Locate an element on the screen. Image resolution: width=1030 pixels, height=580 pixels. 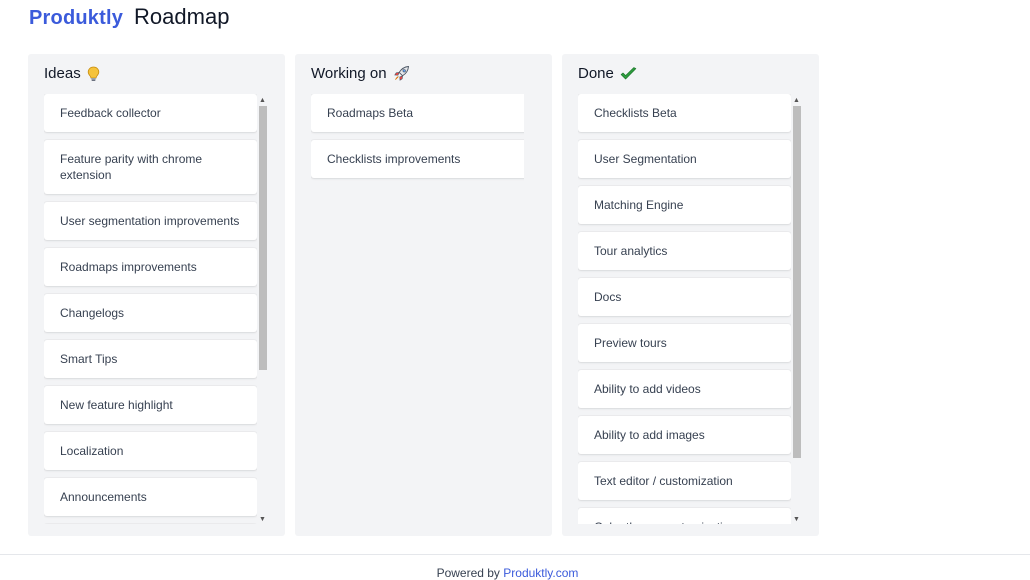
roadmap-card: Roadmaps improvements is located at coordinates (150, 267).